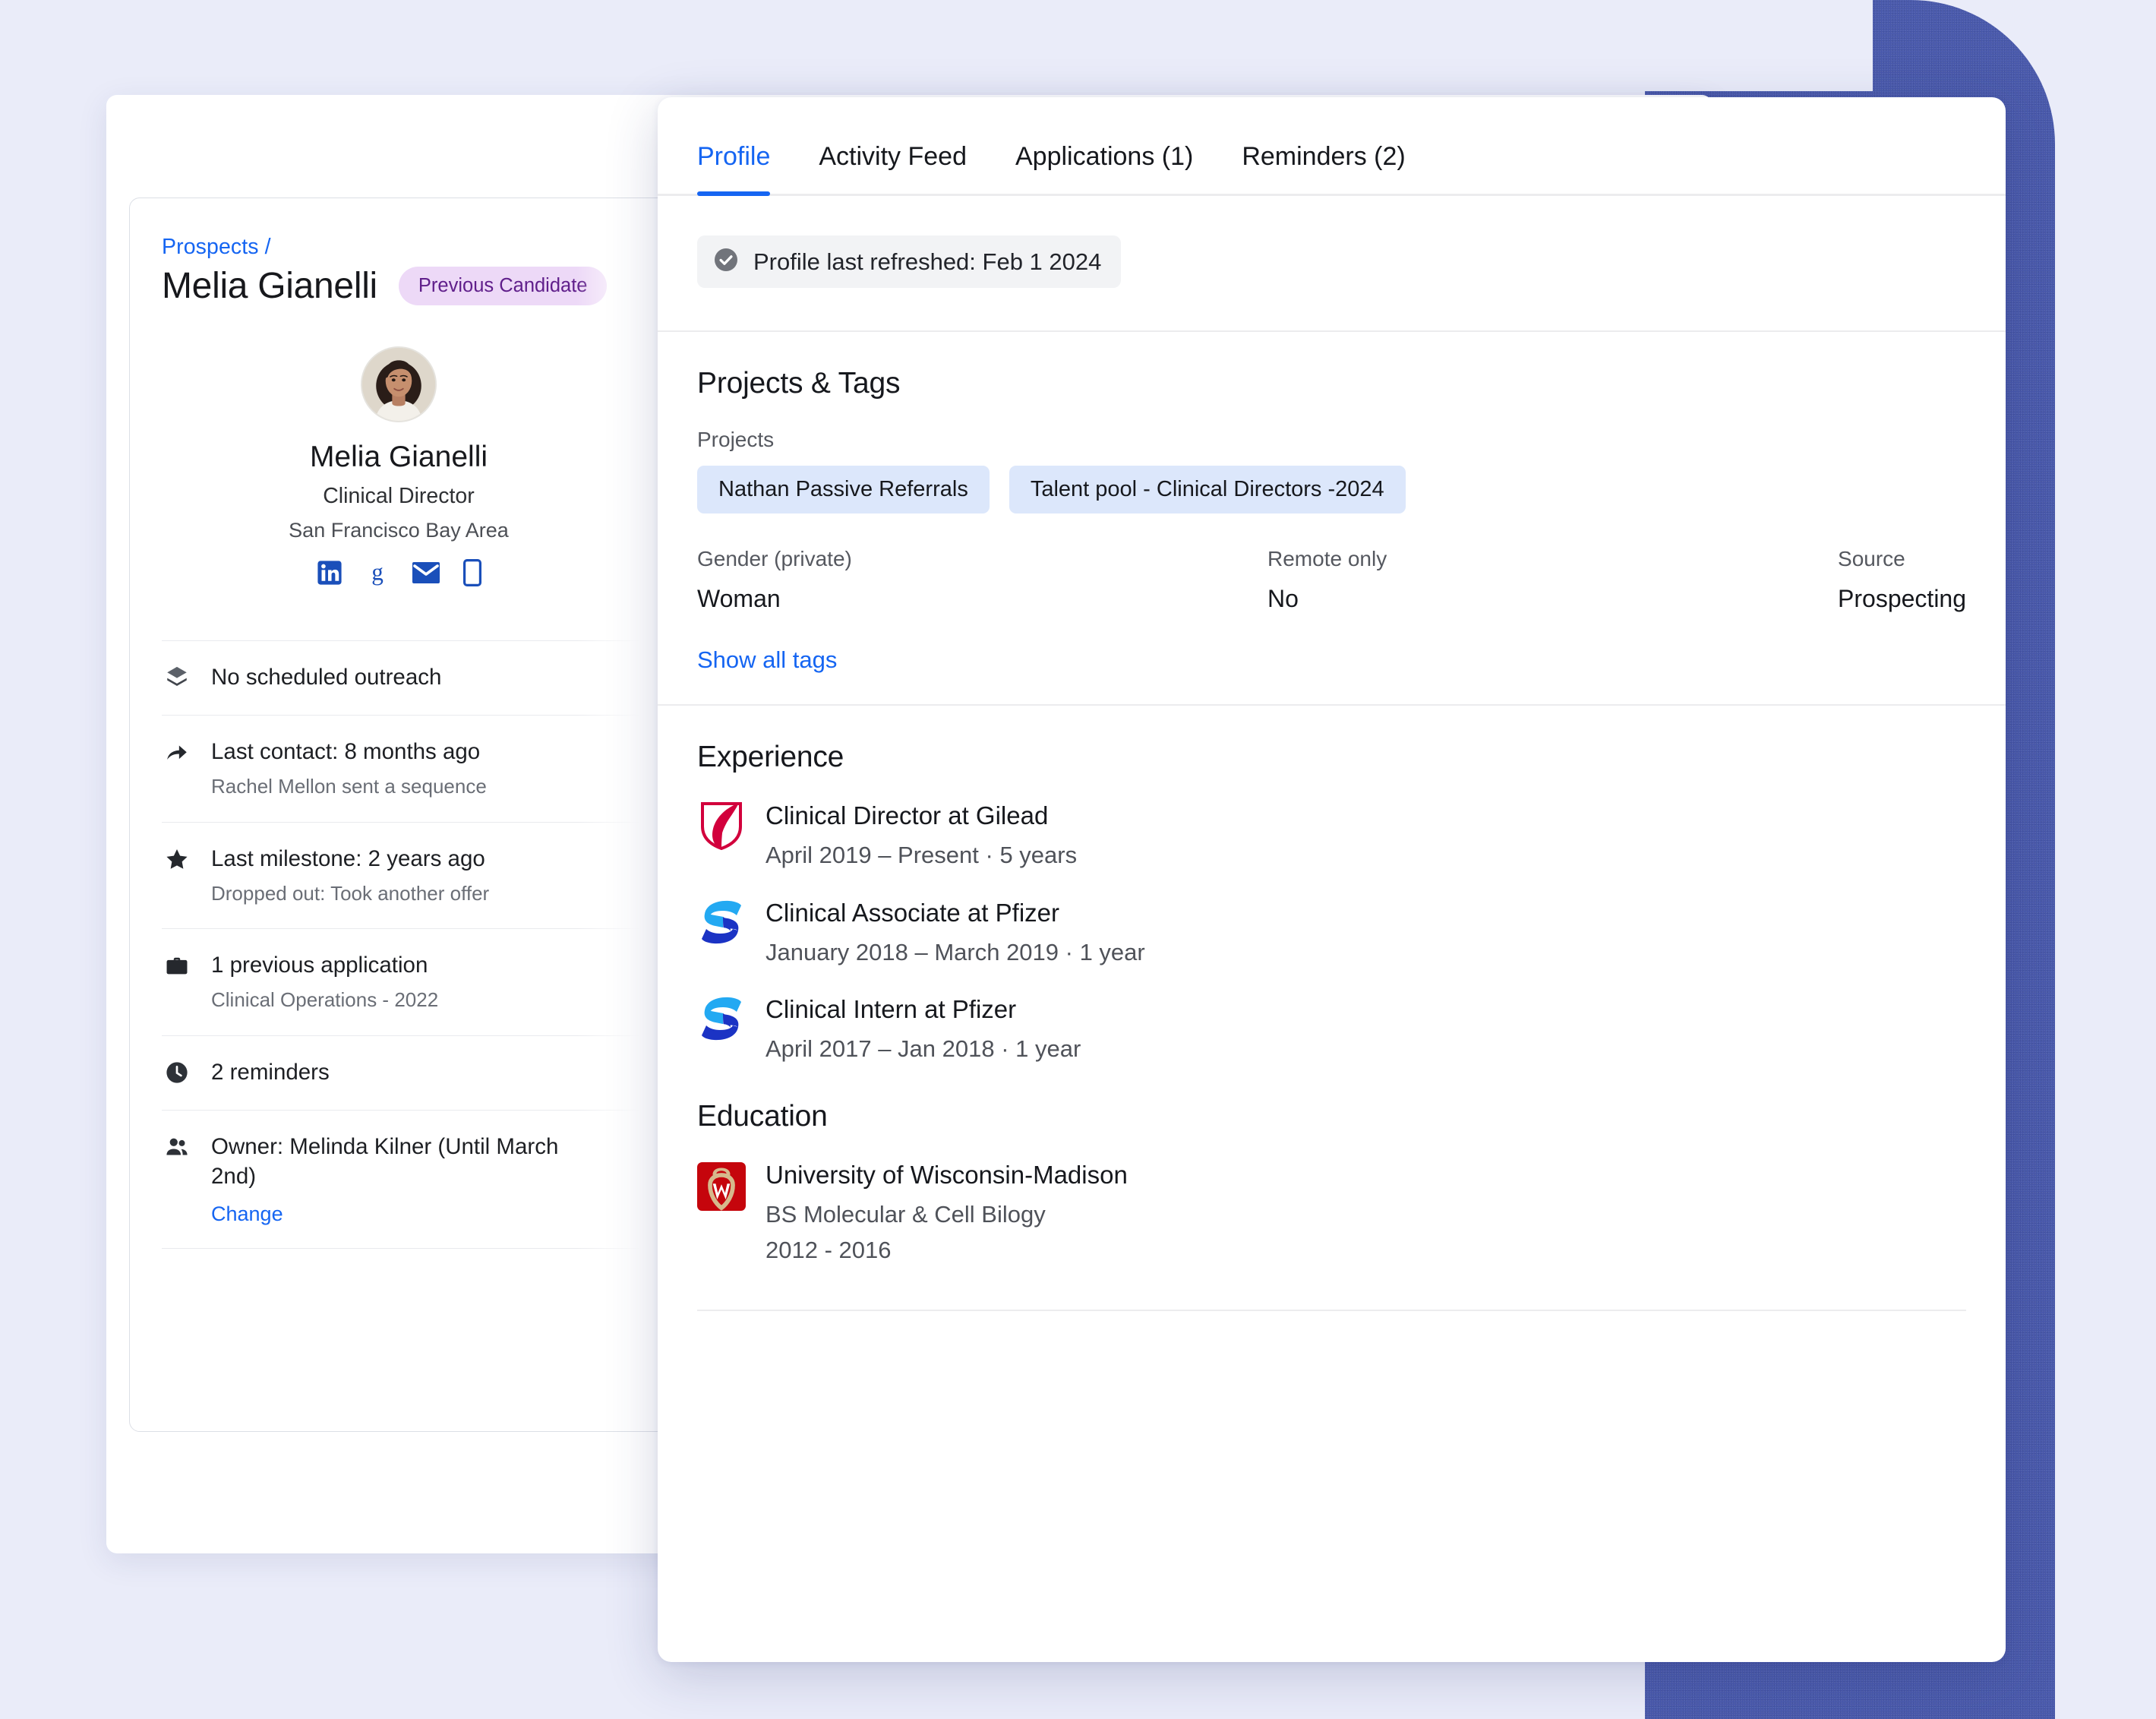  Describe the element at coordinates (905, 1214) in the screenshot. I see `education-degree: BS Molecular & Cell Bilogy` at that location.